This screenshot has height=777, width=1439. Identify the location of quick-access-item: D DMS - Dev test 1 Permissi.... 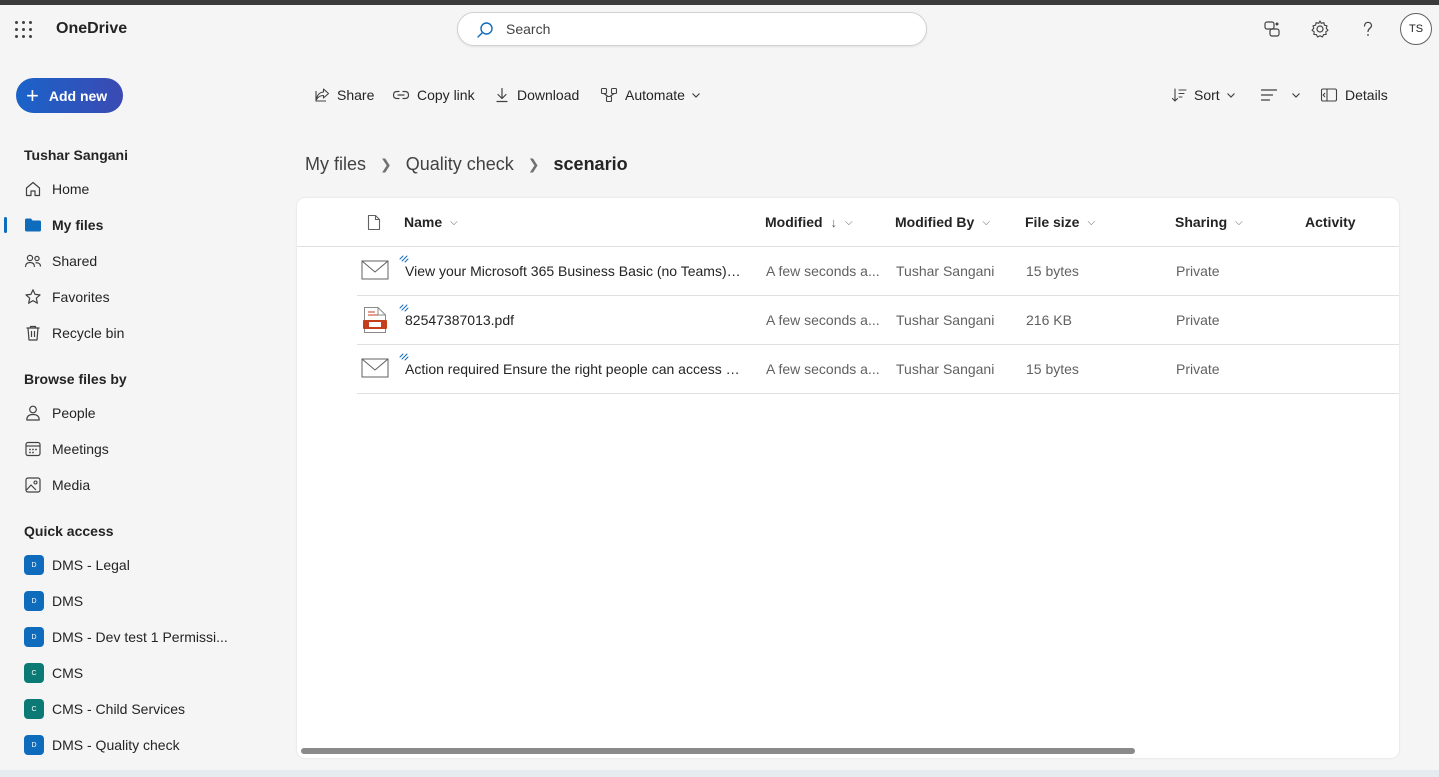
(135, 637).